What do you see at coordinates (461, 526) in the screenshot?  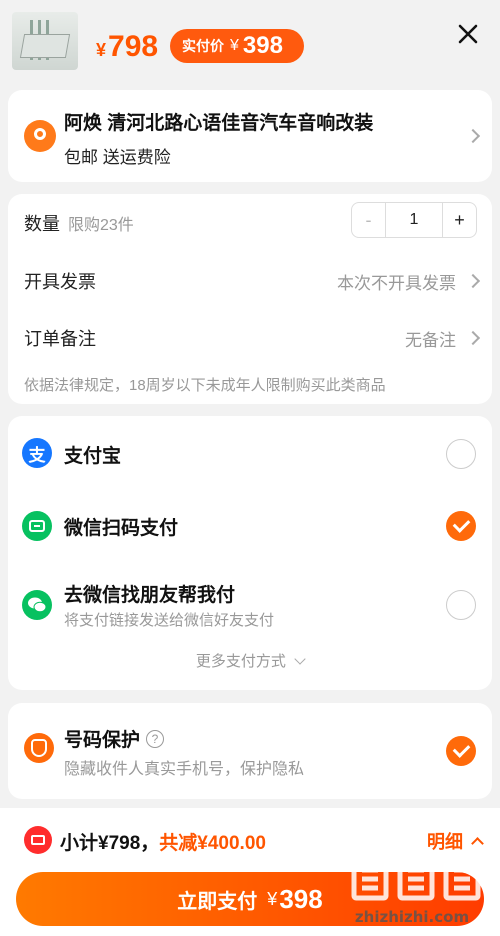 I see `payment-radio-wechat-scan` at bounding box center [461, 526].